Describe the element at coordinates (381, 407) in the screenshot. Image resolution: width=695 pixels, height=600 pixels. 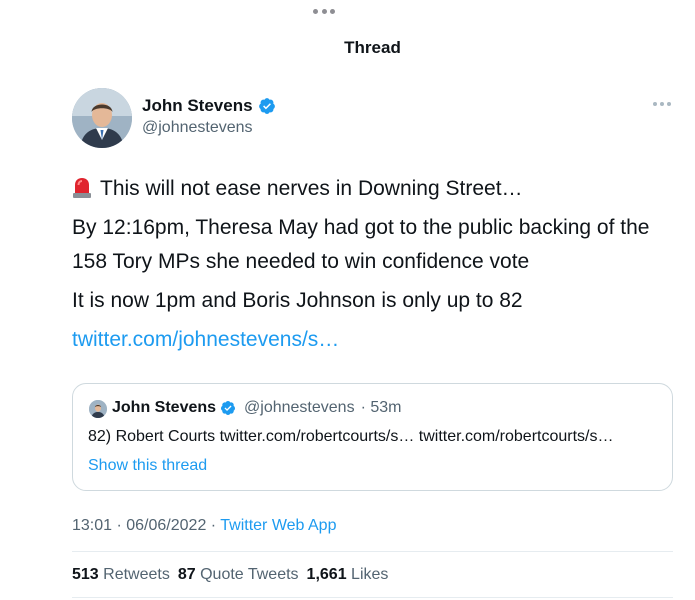
I see `quote-time: · 53m` at that location.